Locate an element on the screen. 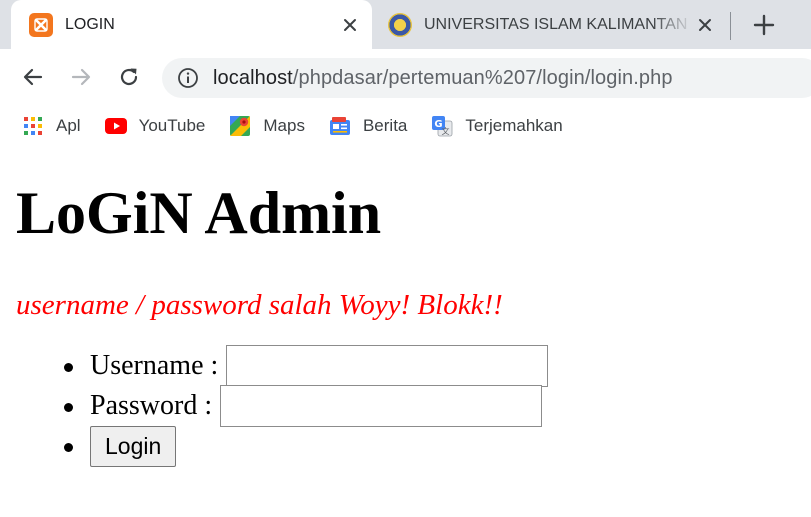 This screenshot has width=811, height=517. username-input is located at coordinates (387, 366).